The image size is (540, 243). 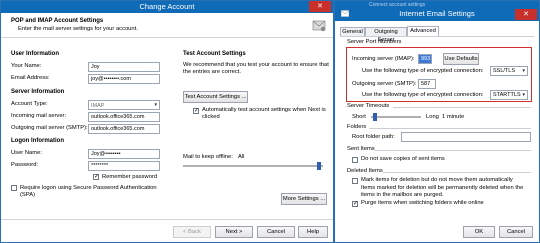 I want to click on test-settings-heading: Test Account Settings, so click(x=214, y=54).